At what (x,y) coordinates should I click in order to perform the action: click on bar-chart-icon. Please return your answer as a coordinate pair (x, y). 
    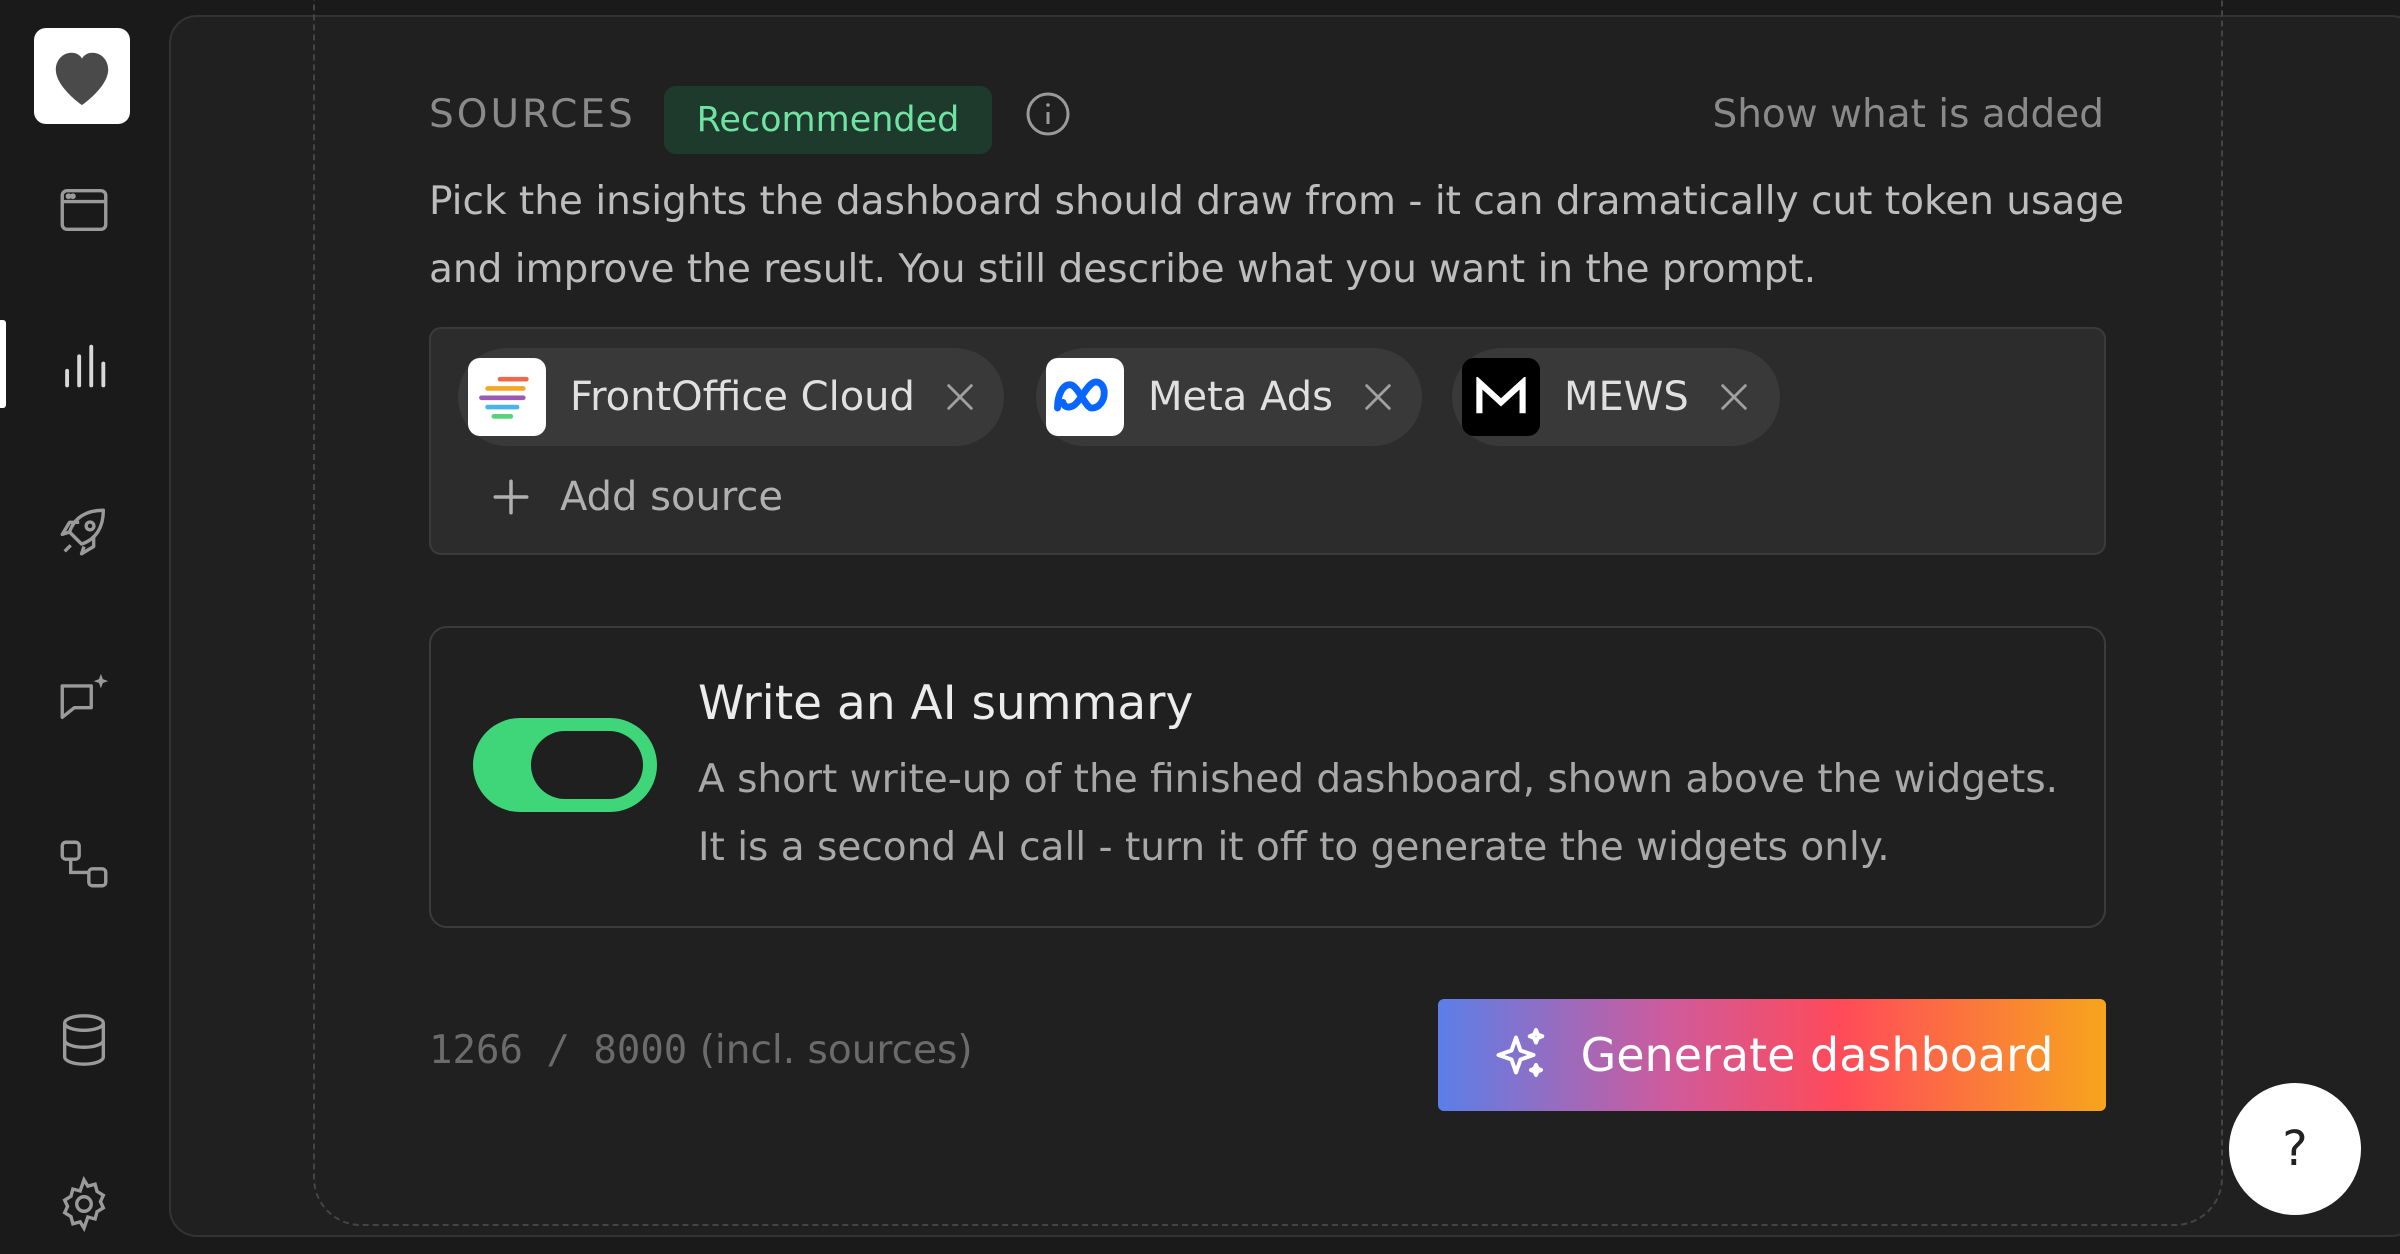
    Looking at the image, I should click on (85, 366).